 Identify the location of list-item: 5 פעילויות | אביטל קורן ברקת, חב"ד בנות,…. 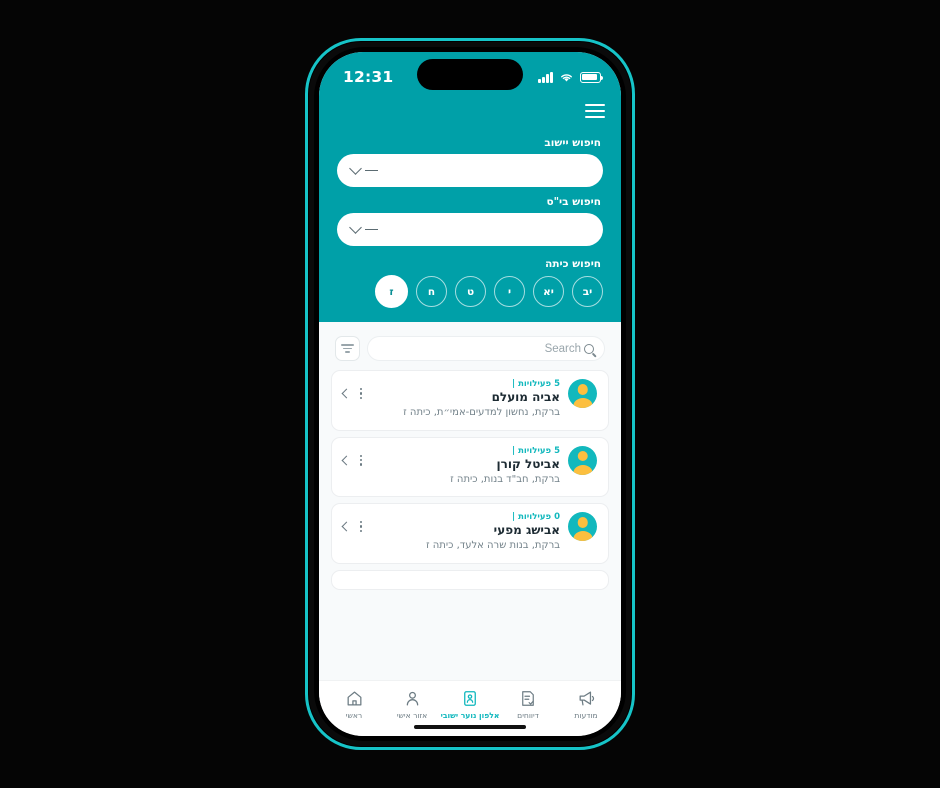
(470, 466).